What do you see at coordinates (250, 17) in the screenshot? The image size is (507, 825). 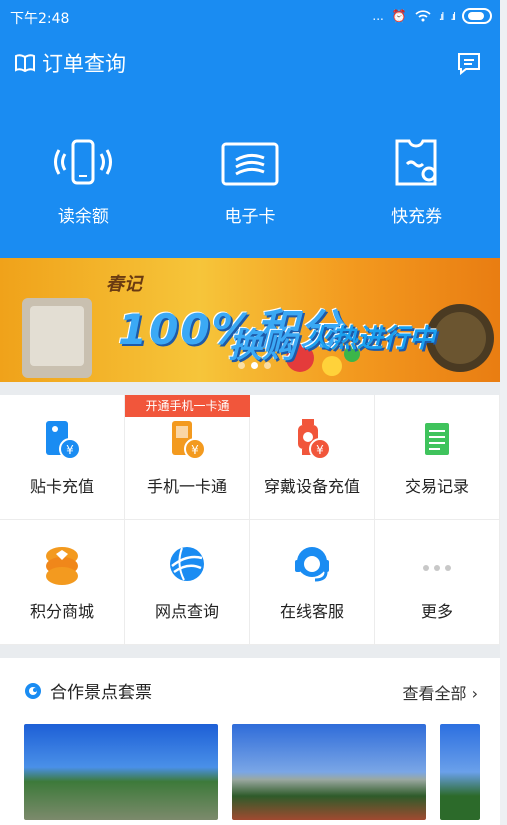 I see `status-bar: 下午2:48 ... ⏰ .ıl .ıl` at bounding box center [250, 17].